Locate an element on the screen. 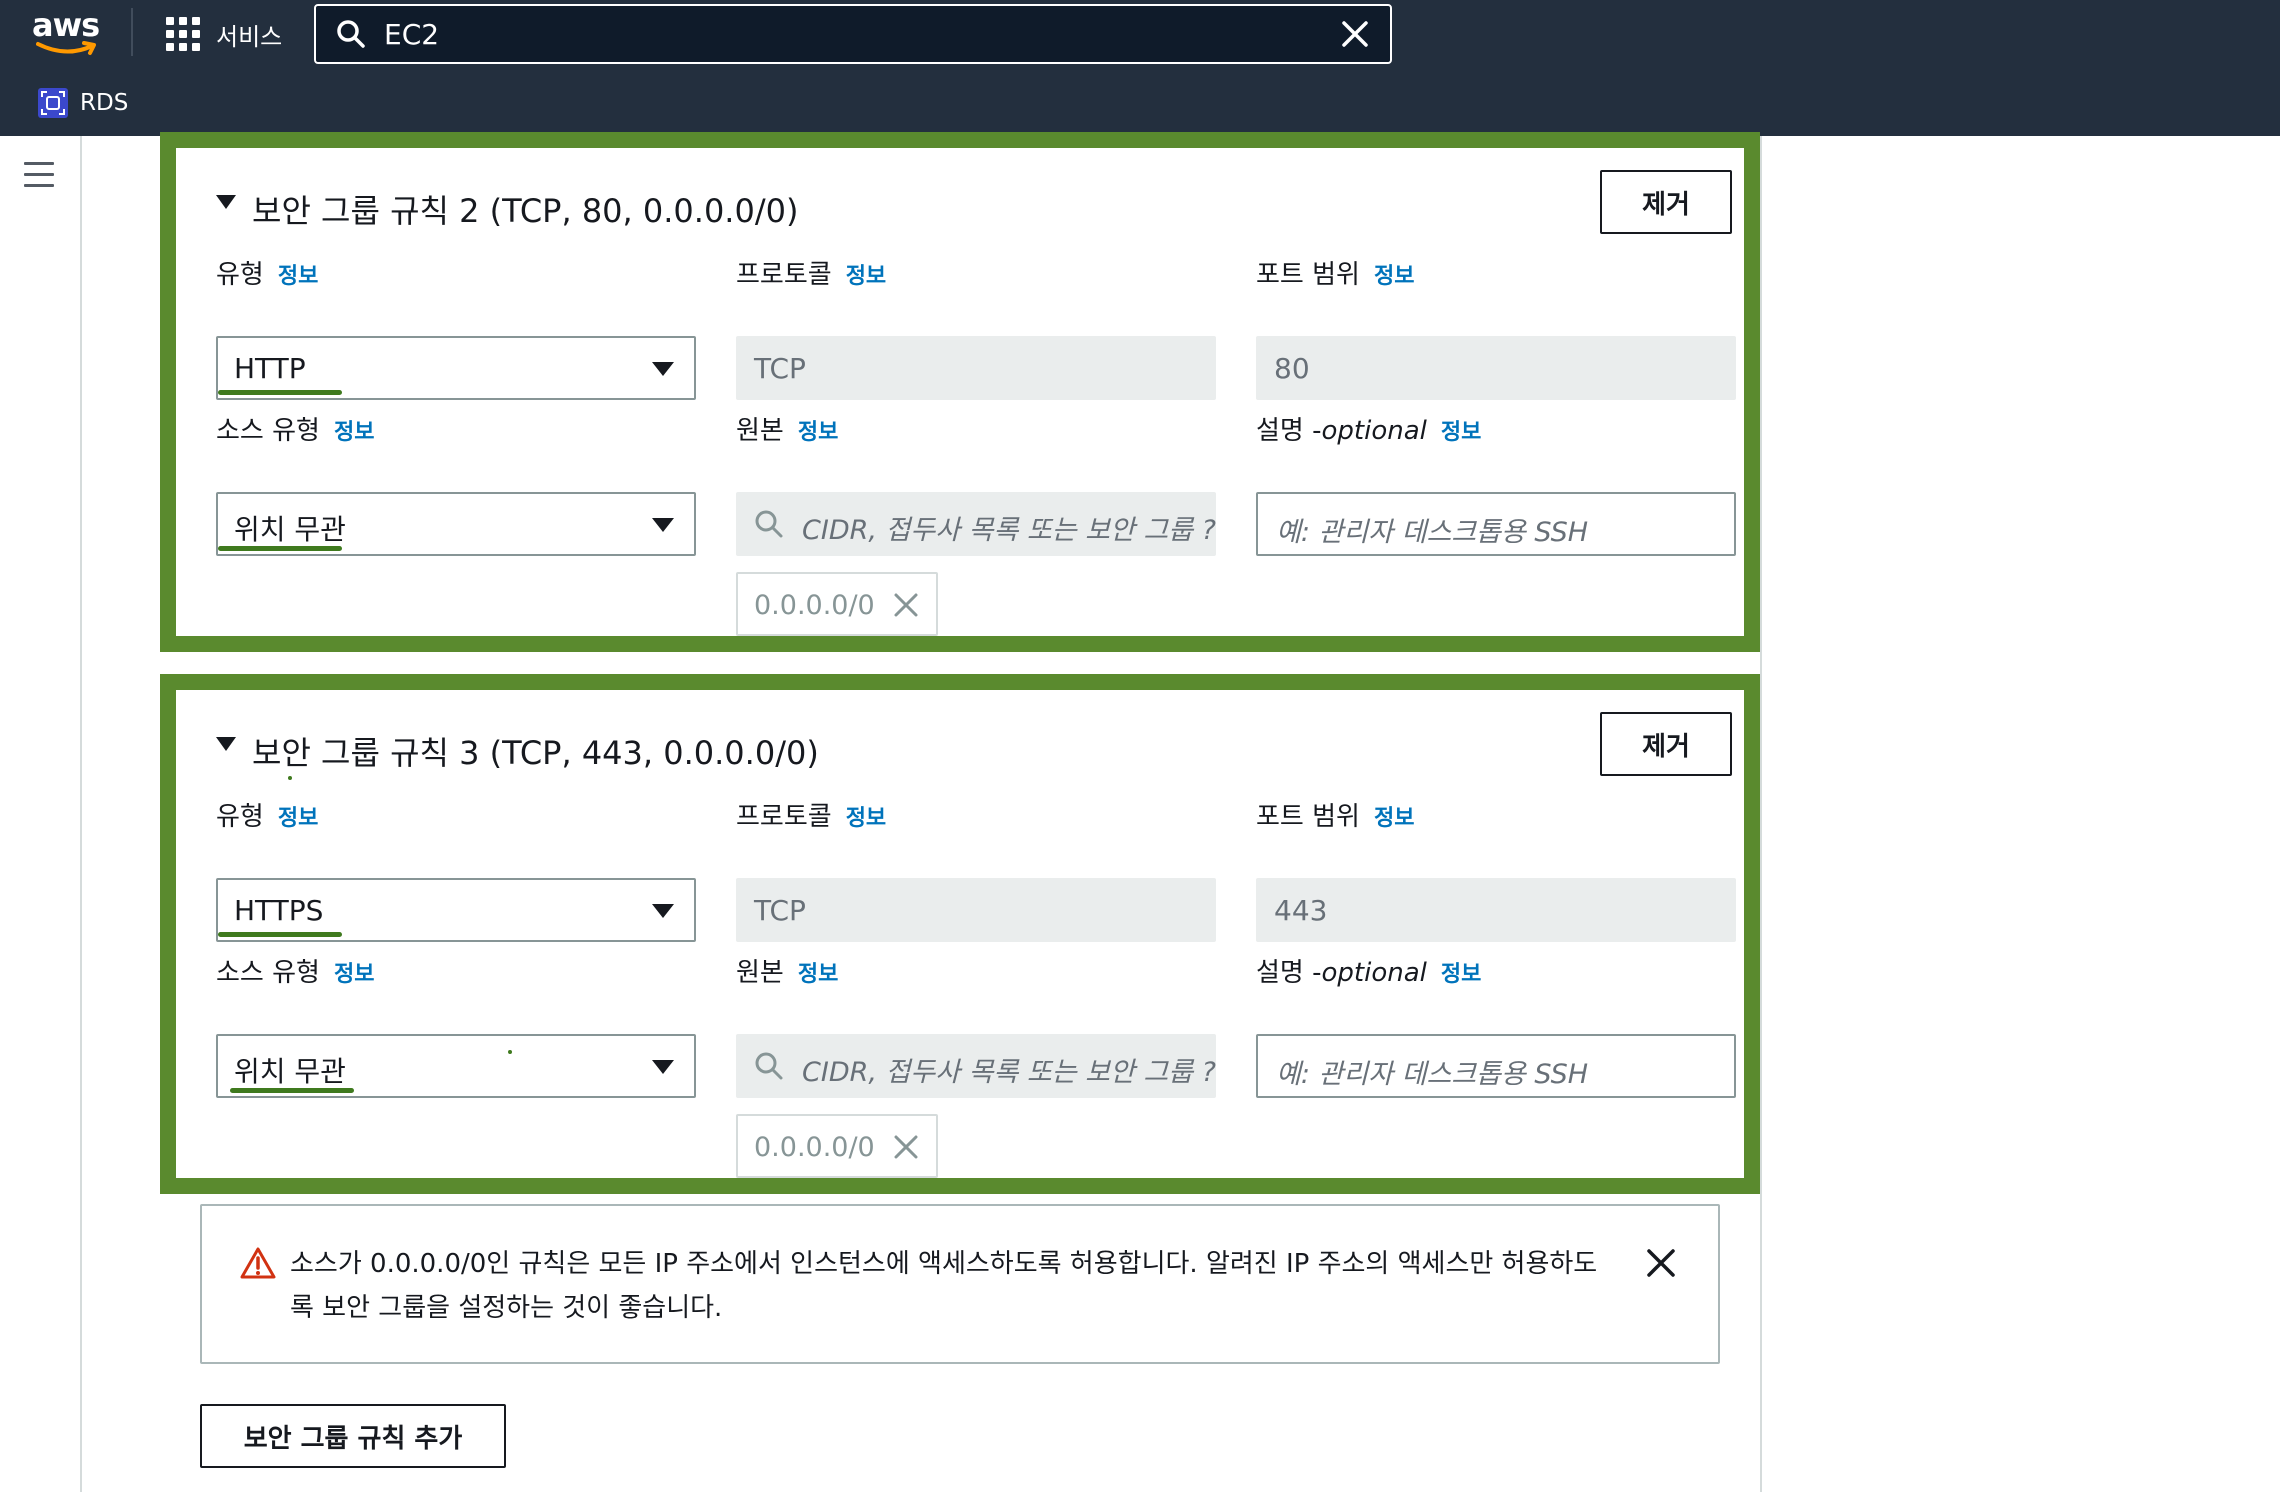  rule-2-title: 보안 그룹 규칙 2 (TCP, 80, 0.0.0.0/0) is located at coordinates (525, 211).